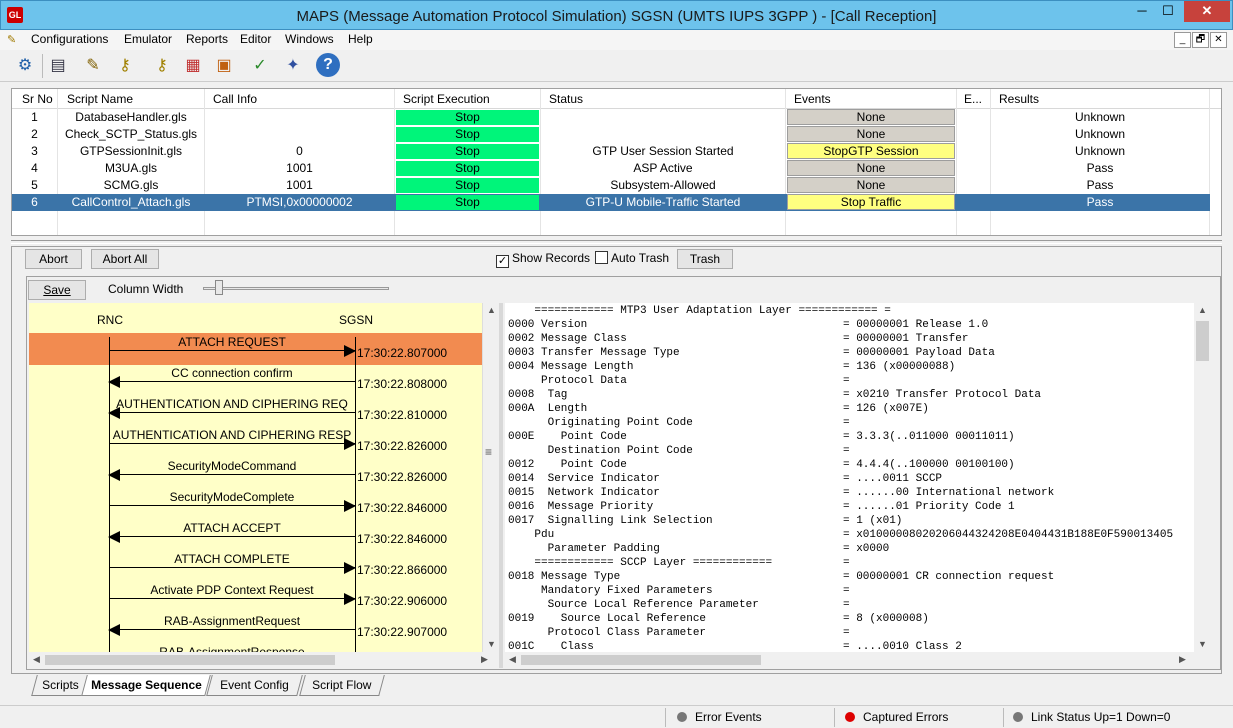  Describe the element at coordinates (232, 501) in the screenshot. I see `sequence-message: SecurityModeComplete` at that location.